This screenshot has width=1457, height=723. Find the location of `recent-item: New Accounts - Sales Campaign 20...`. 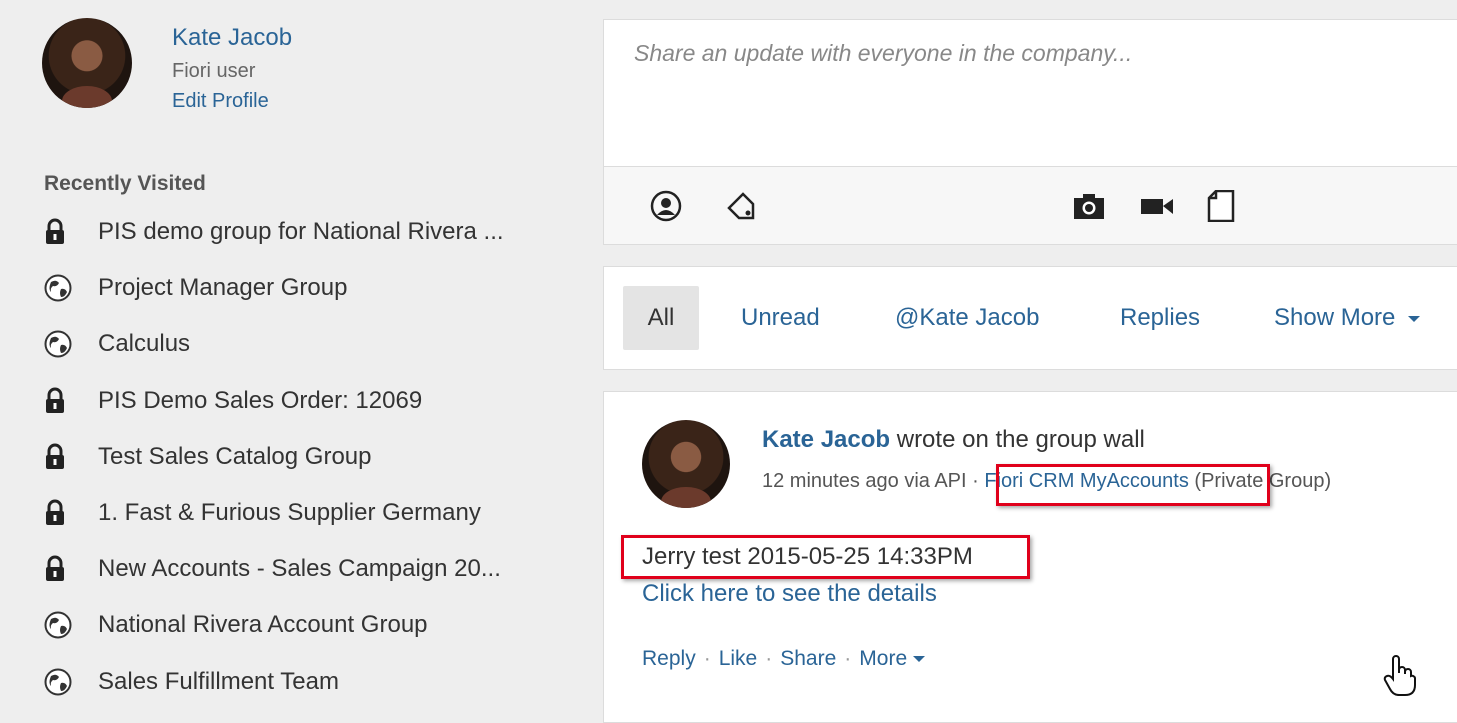

recent-item: New Accounts - Sales Campaign 20... is located at coordinates (304, 569).